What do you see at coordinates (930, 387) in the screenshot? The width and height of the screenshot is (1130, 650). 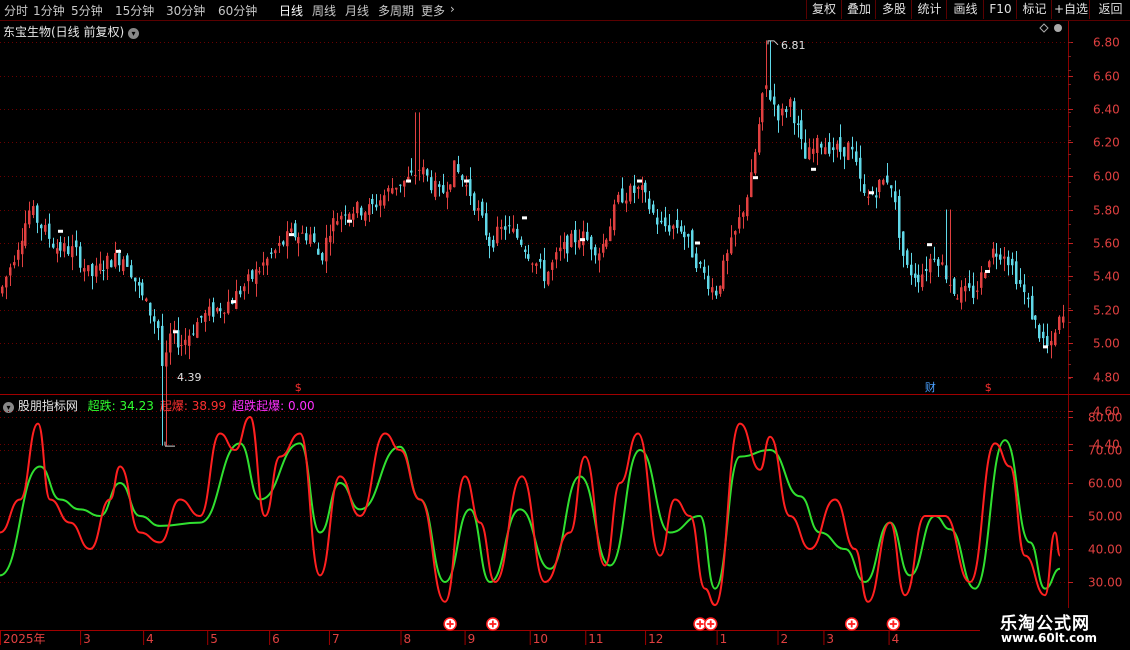 I see `event-marker: 财` at bounding box center [930, 387].